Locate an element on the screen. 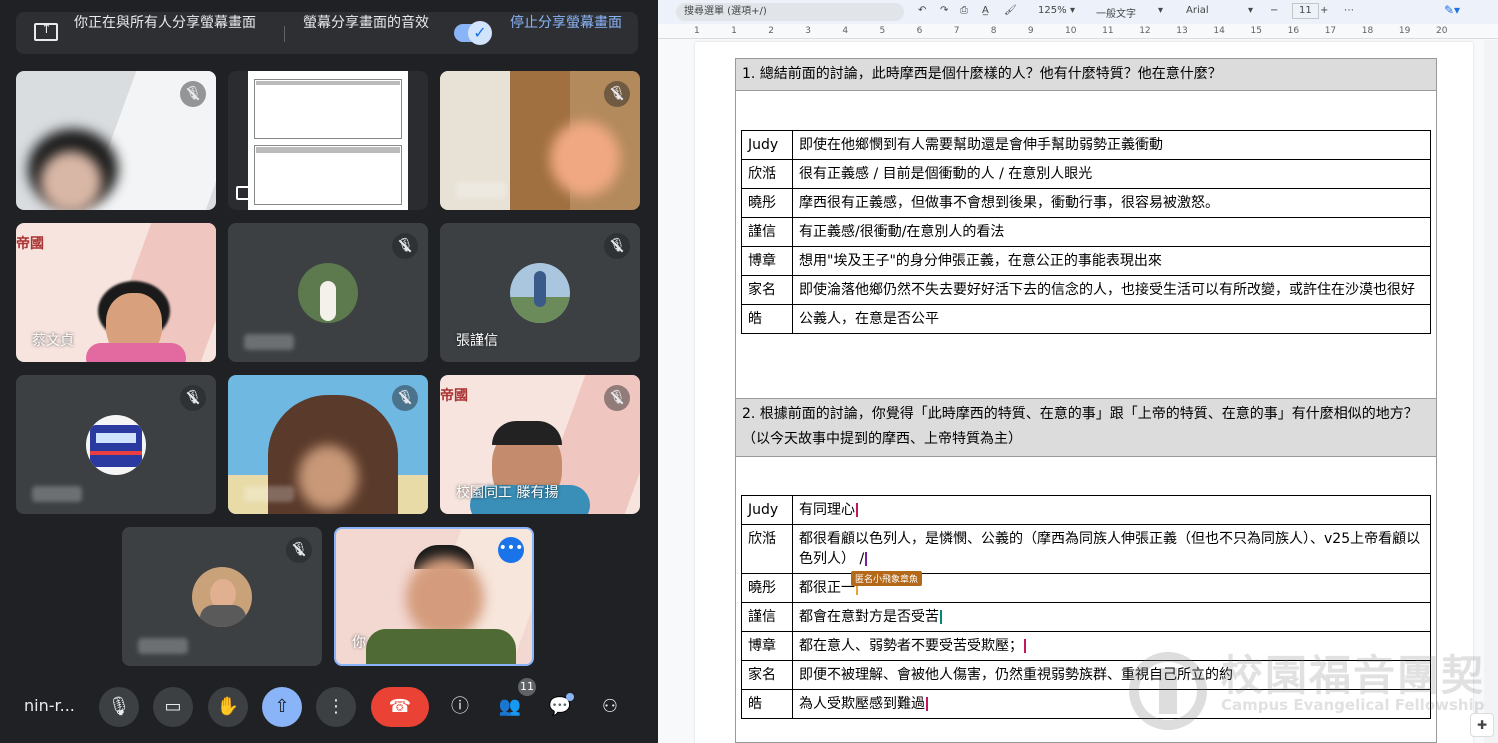 The image size is (1498, 743). participant-tile: 張謹信 🎙 is located at coordinates (540, 292).